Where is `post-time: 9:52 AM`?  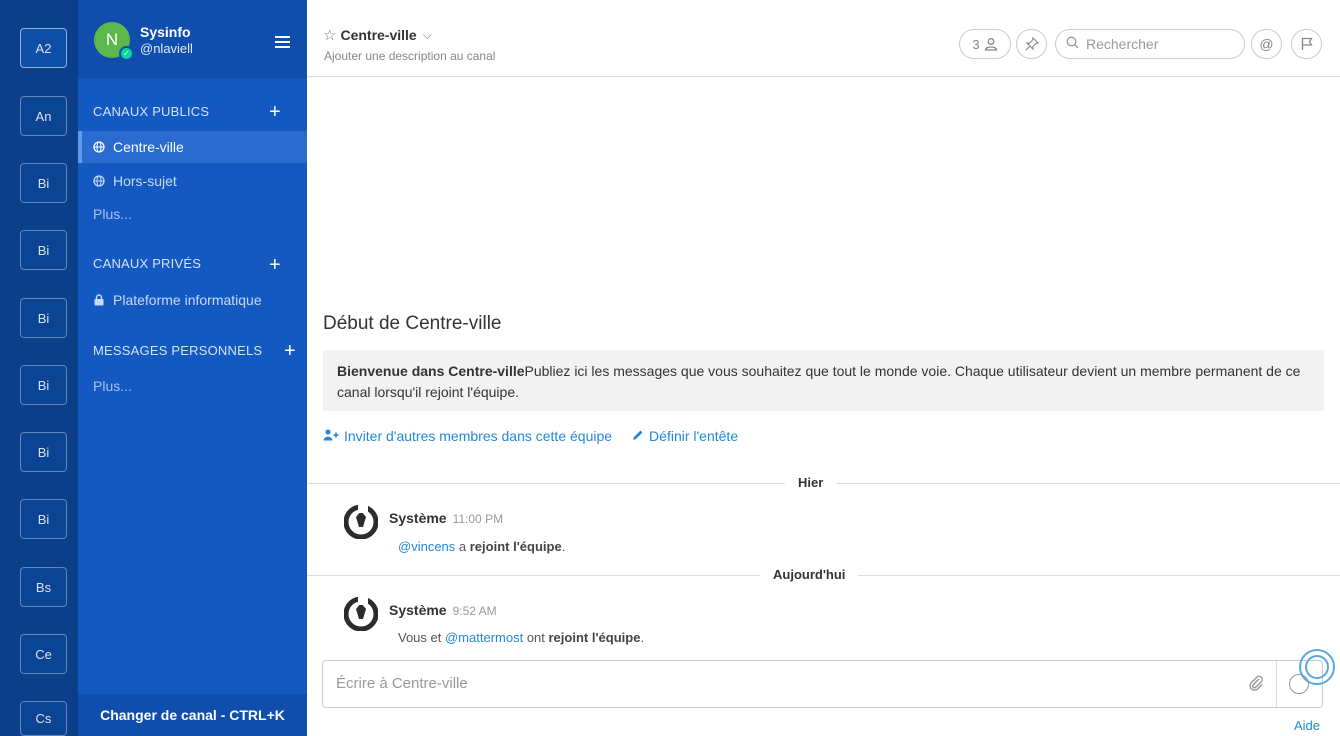
post-time: 9:52 AM is located at coordinates (475, 611).